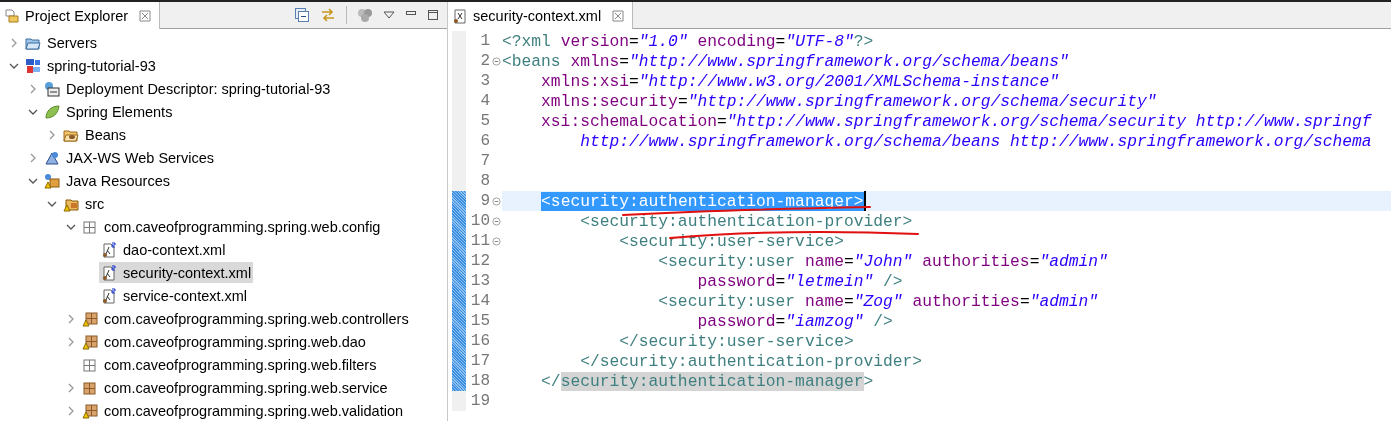 Image resolution: width=1391 pixels, height=421 pixels. What do you see at coordinates (84, 203) in the screenshot?
I see `tree-item: src` at bounding box center [84, 203].